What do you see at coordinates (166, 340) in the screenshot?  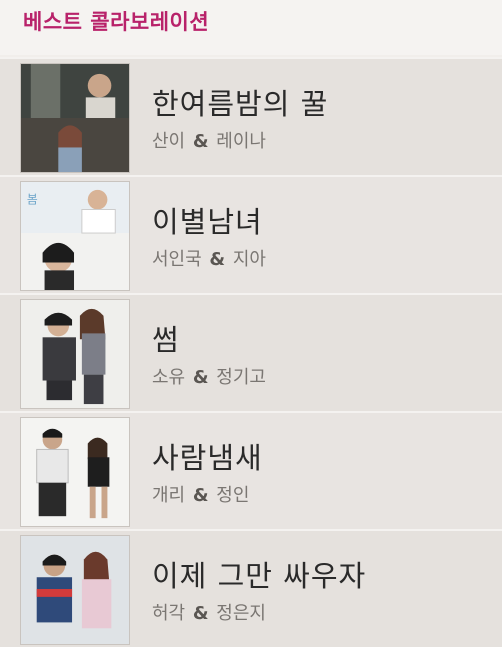 I see `song-title: 썸` at bounding box center [166, 340].